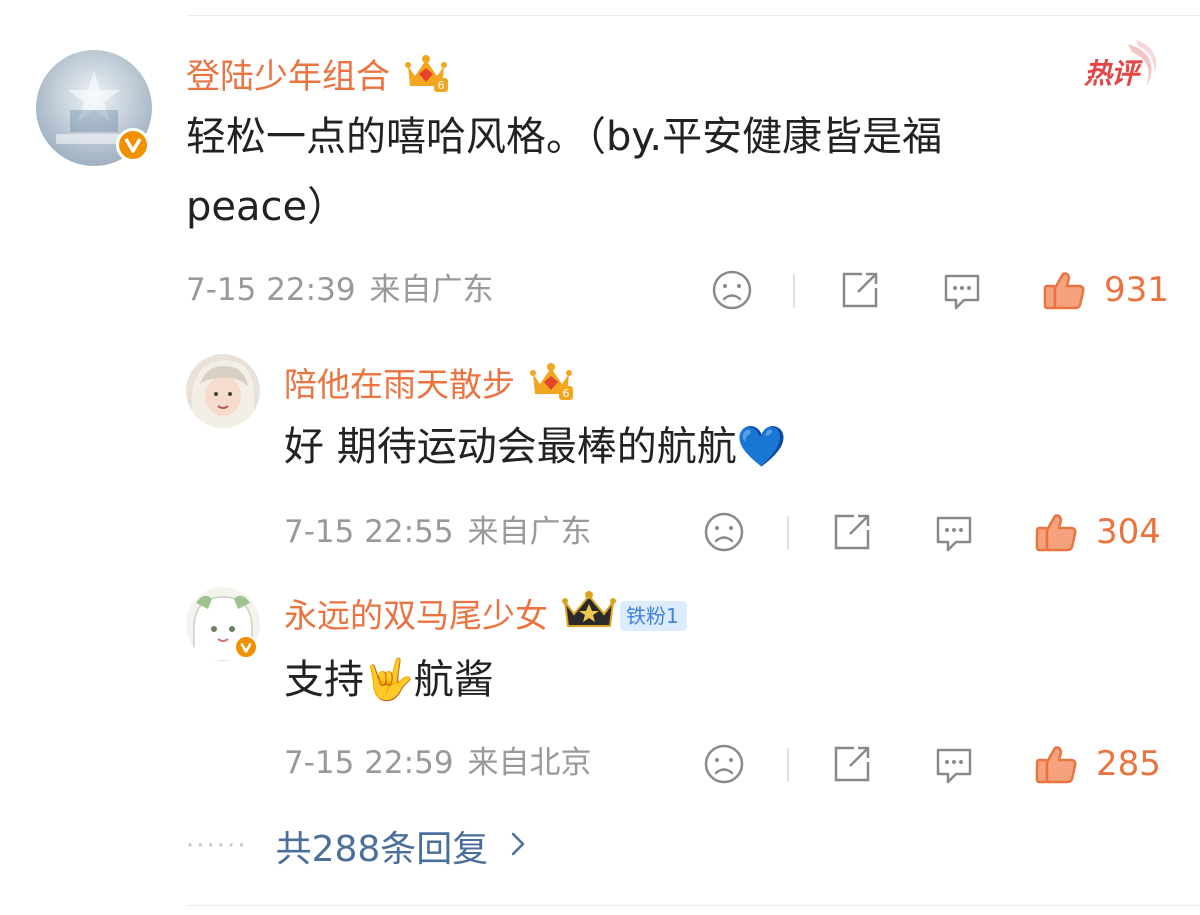  I want to click on reply-1-text: 好 期待运动会最棒的航航💙, so click(535, 447).